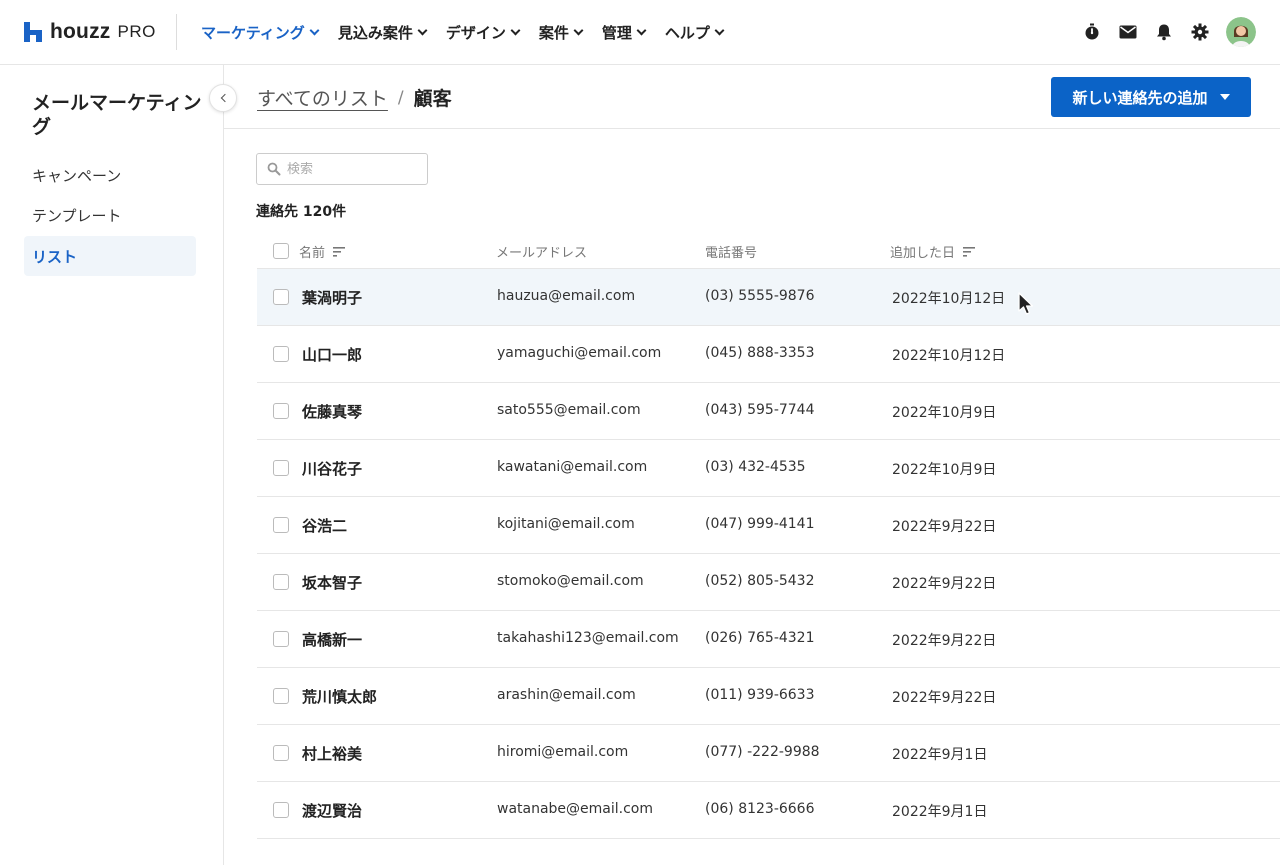 This screenshot has height=865, width=1280. I want to click on nav-item-projects: 案件, so click(561, 32).